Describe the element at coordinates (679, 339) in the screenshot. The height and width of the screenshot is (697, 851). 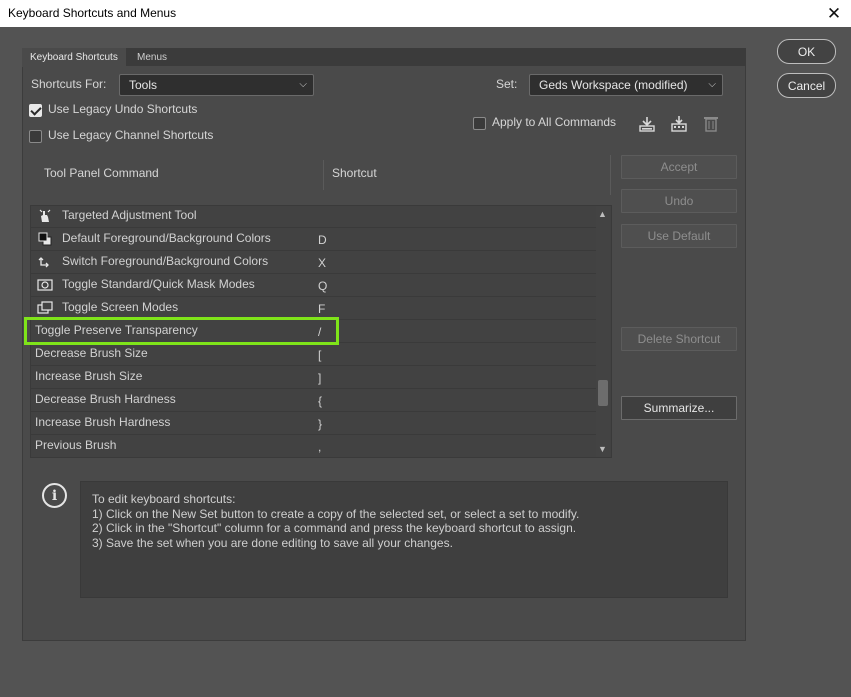
I see `delete-shortcut-button: Delete Shortcut` at that location.